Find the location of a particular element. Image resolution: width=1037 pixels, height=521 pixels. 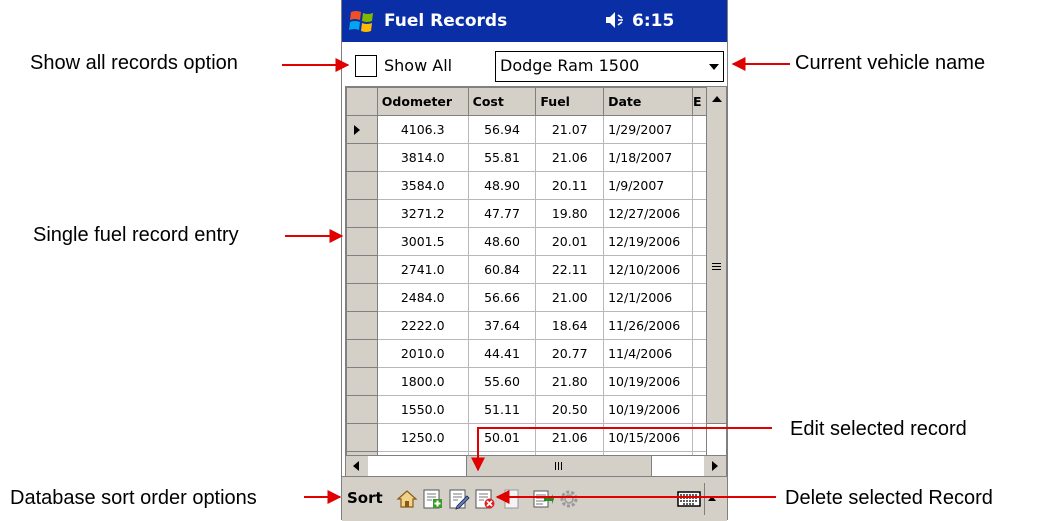

table-row: 2222.0 37.64 18.64 11/26/2006 is located at coordinates (526, 325).